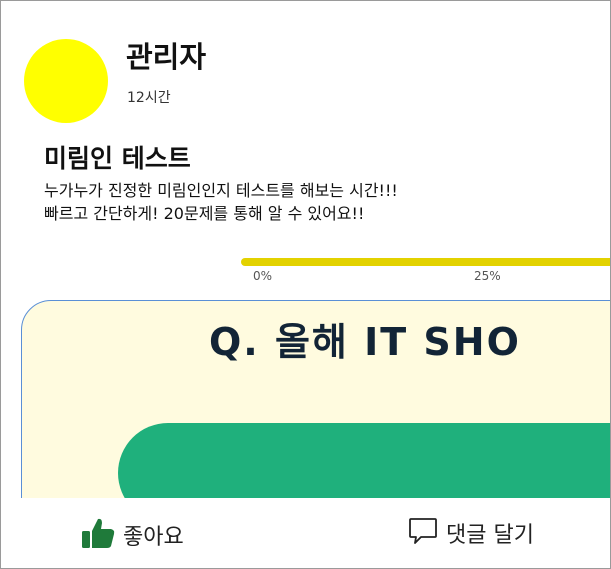  Describe the element at coordinates (204, 213) in the screenshot. I see `post-body-line: 빠르고 간단하게! 20문제를 통해 알 수 있어요!!` at that location.